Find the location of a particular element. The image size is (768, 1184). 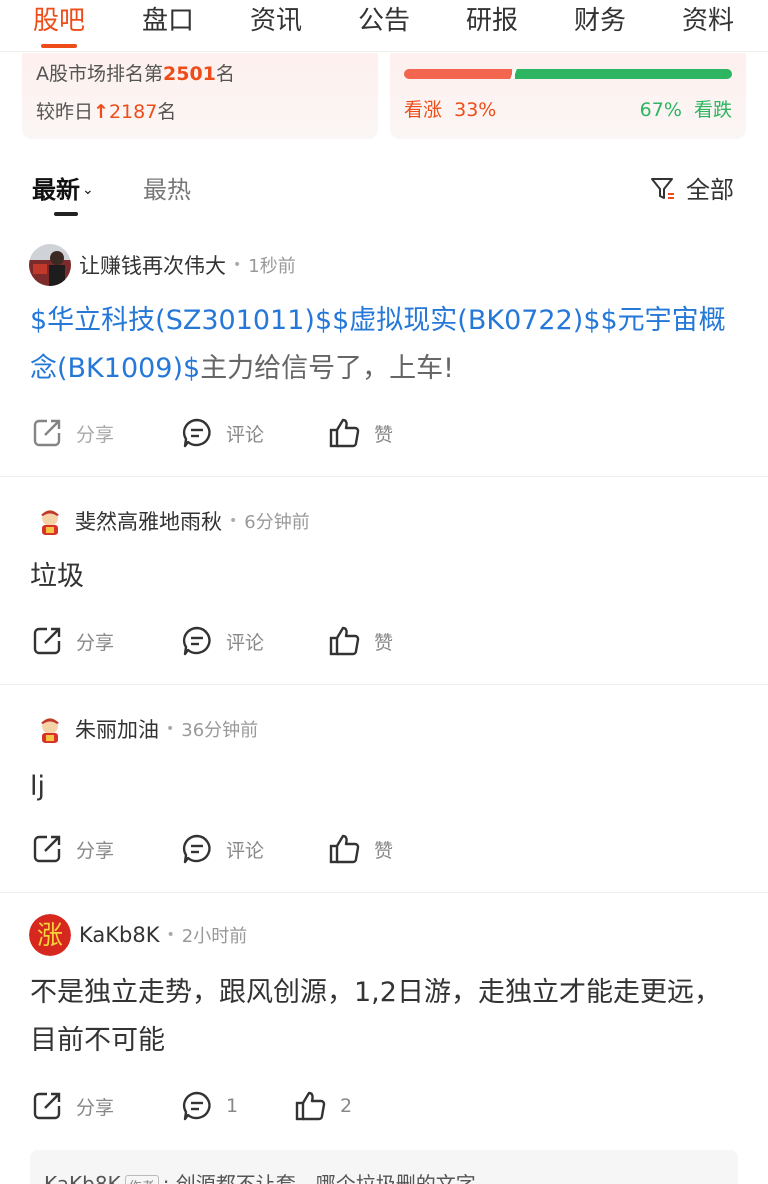

tab-finance: 财务 is located at coordinates (600, 21).